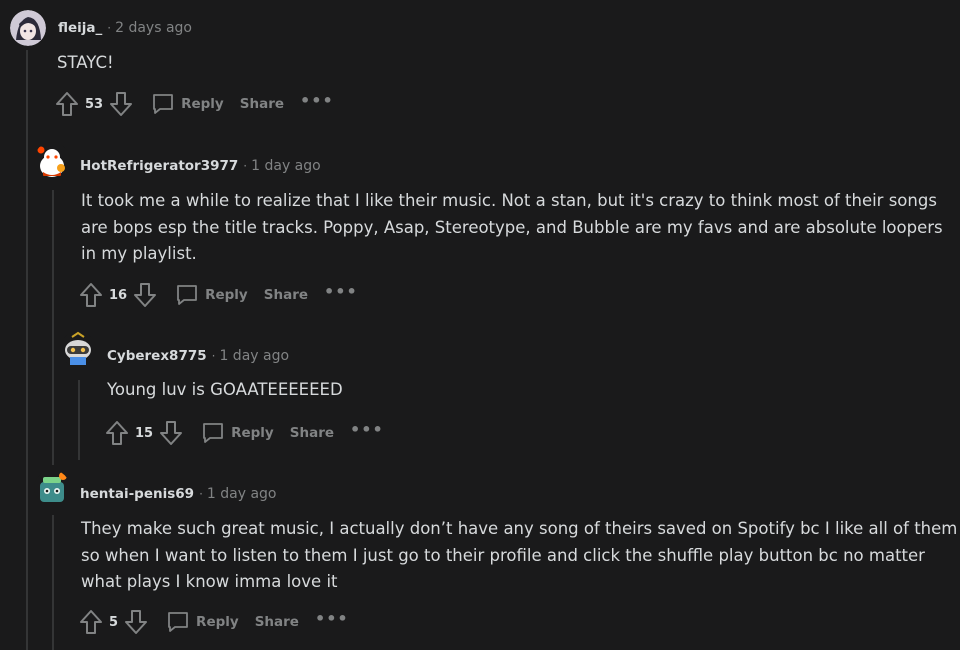 The width and height of the screenshot is (960, 650). I want to click on username: Cyberex8775, so click(157, 356).